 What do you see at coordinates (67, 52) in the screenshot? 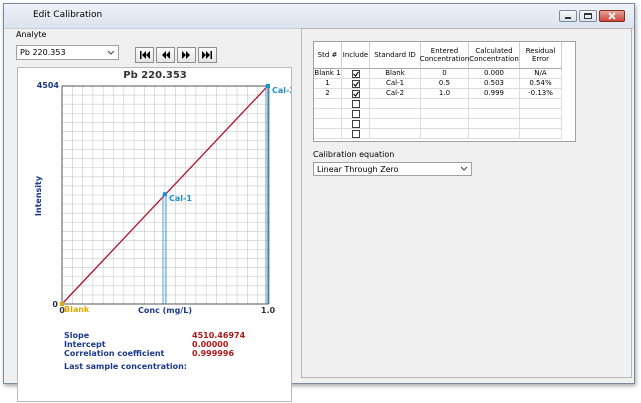
I see `analyte-select: Pb 220.353` at bounding box center [67, 52].